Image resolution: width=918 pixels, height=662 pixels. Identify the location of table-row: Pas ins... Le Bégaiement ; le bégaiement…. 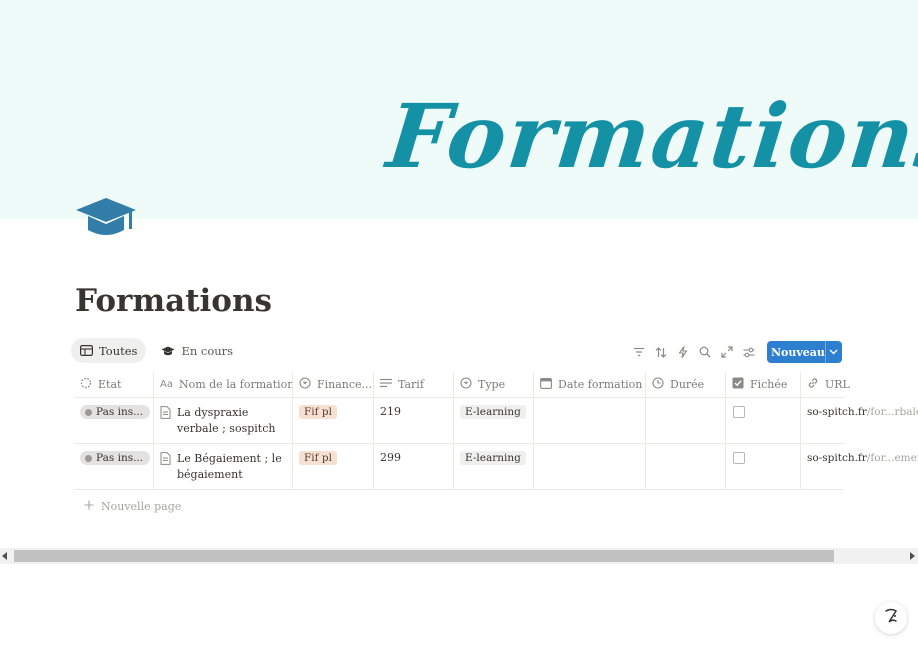
(496, 467).